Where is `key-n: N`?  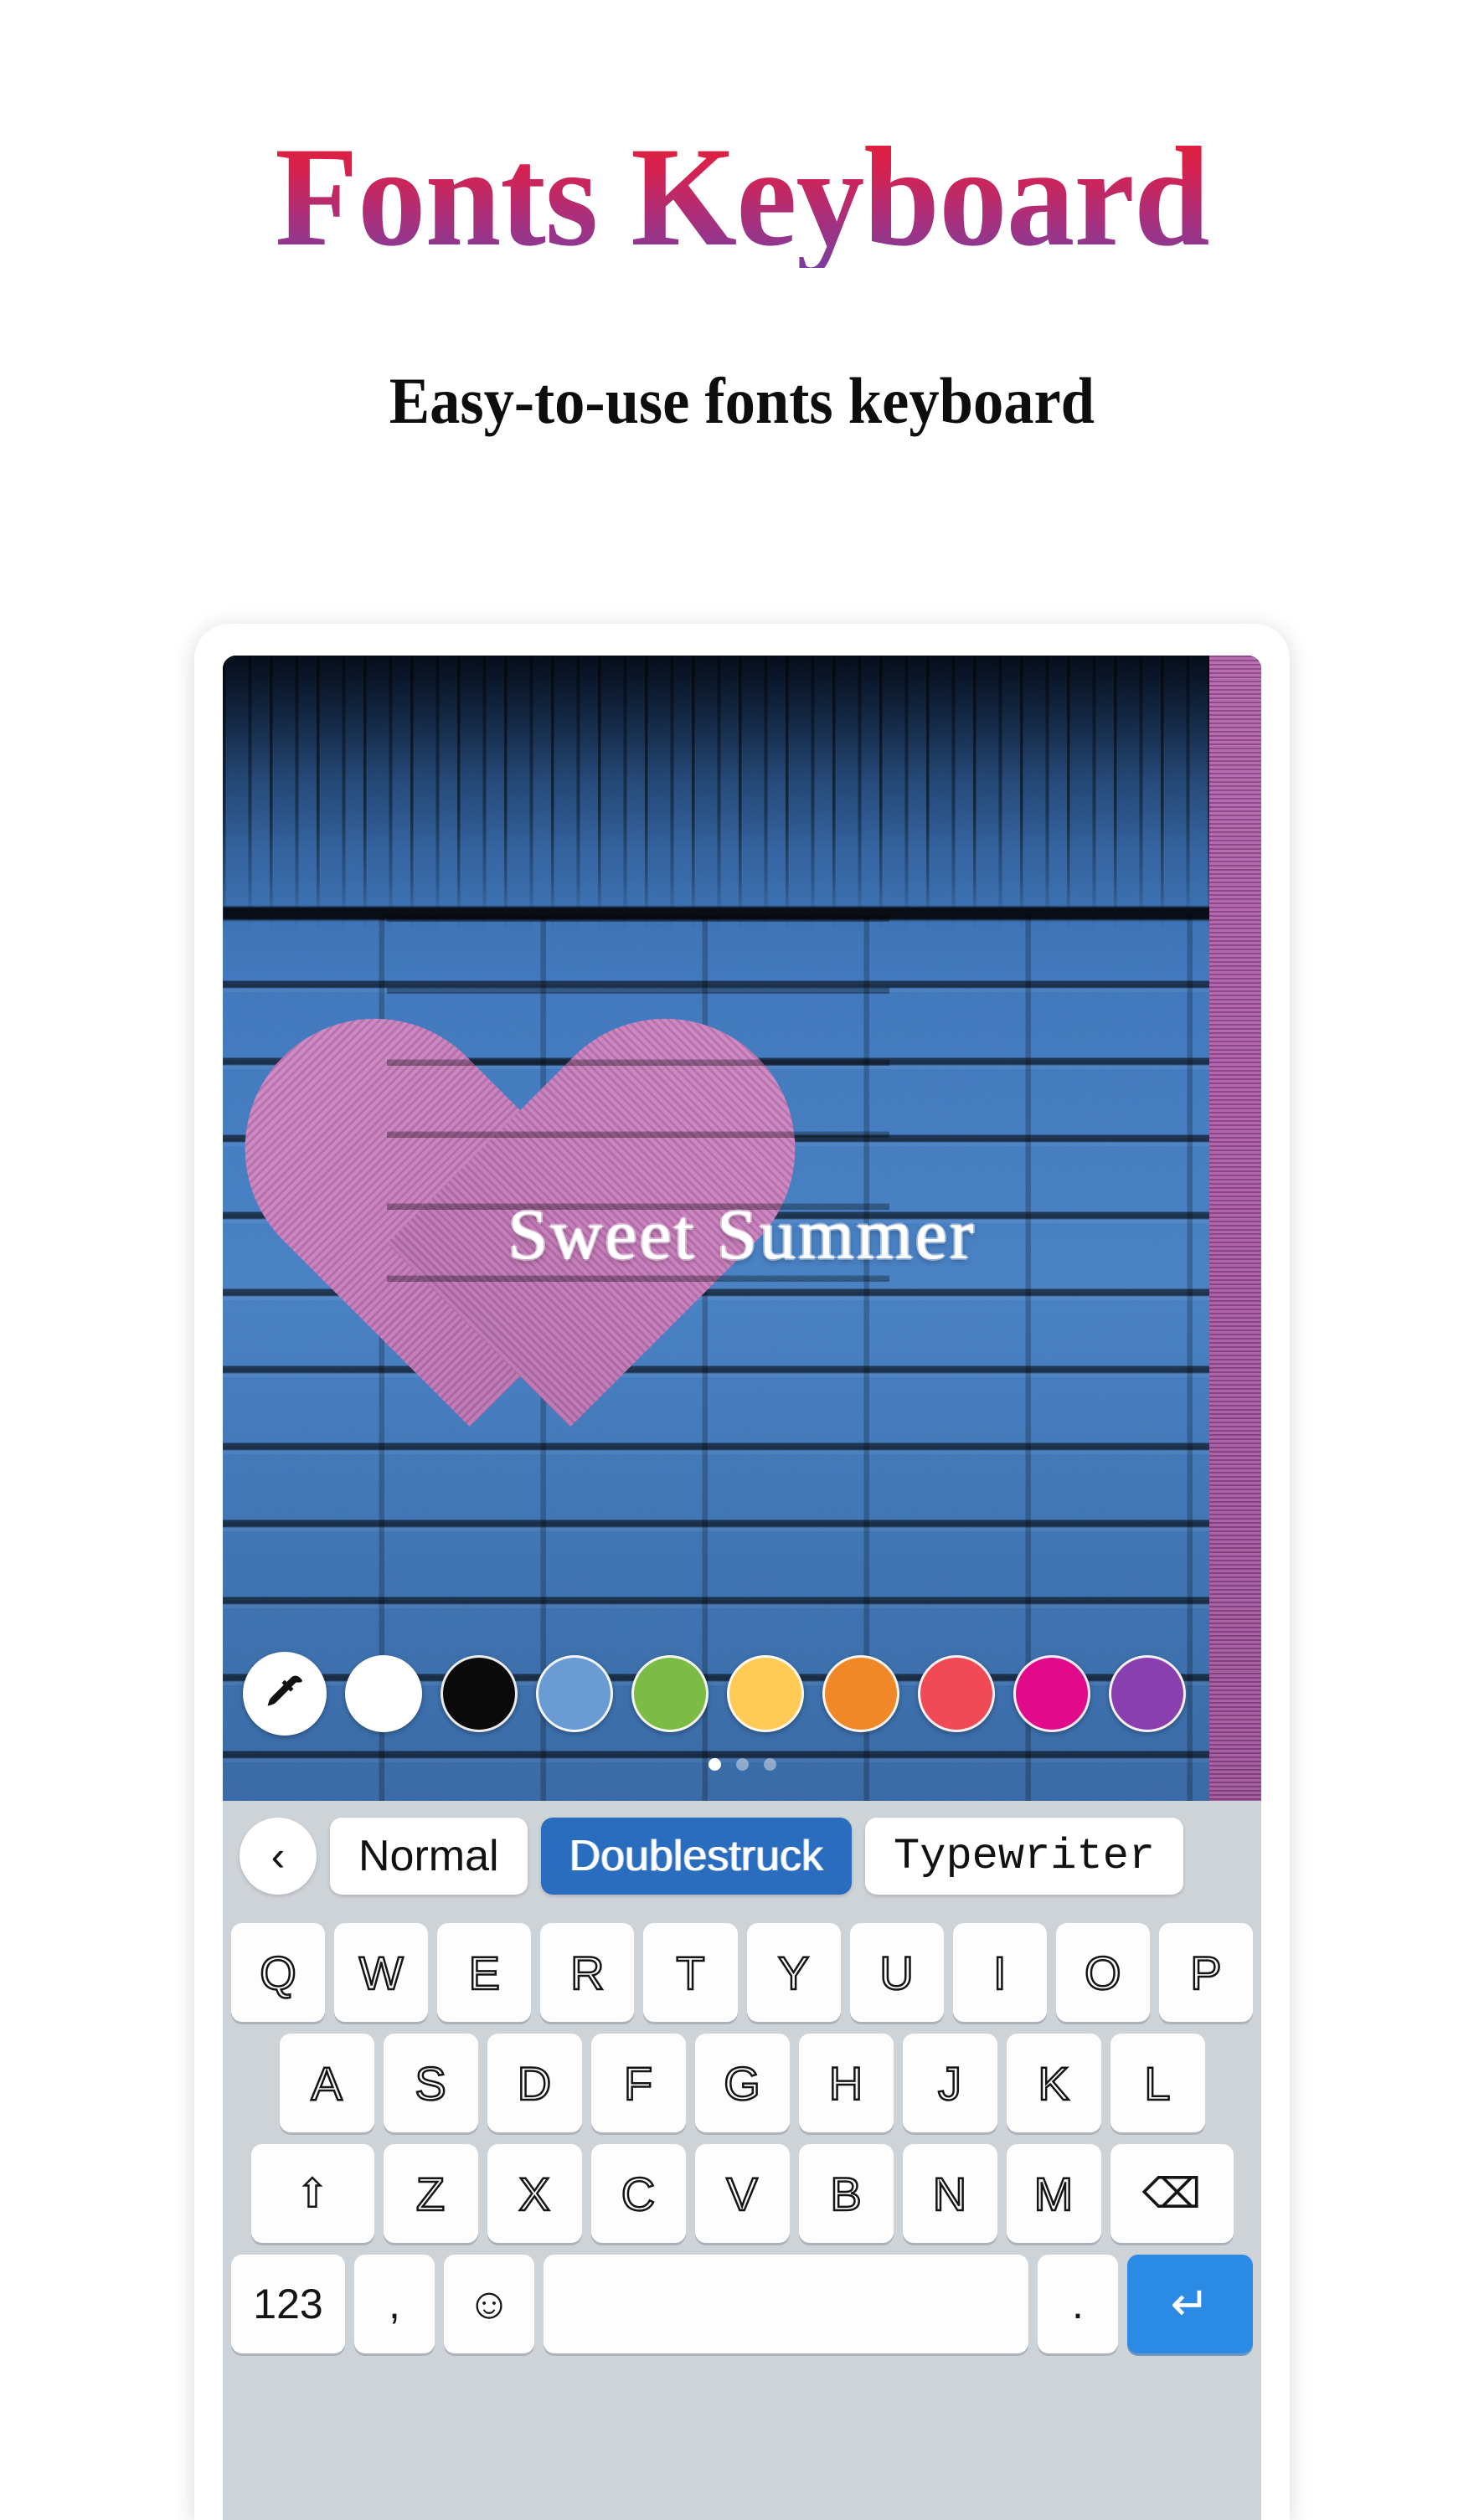 key-n: N is located at coordinates (949, 2193).